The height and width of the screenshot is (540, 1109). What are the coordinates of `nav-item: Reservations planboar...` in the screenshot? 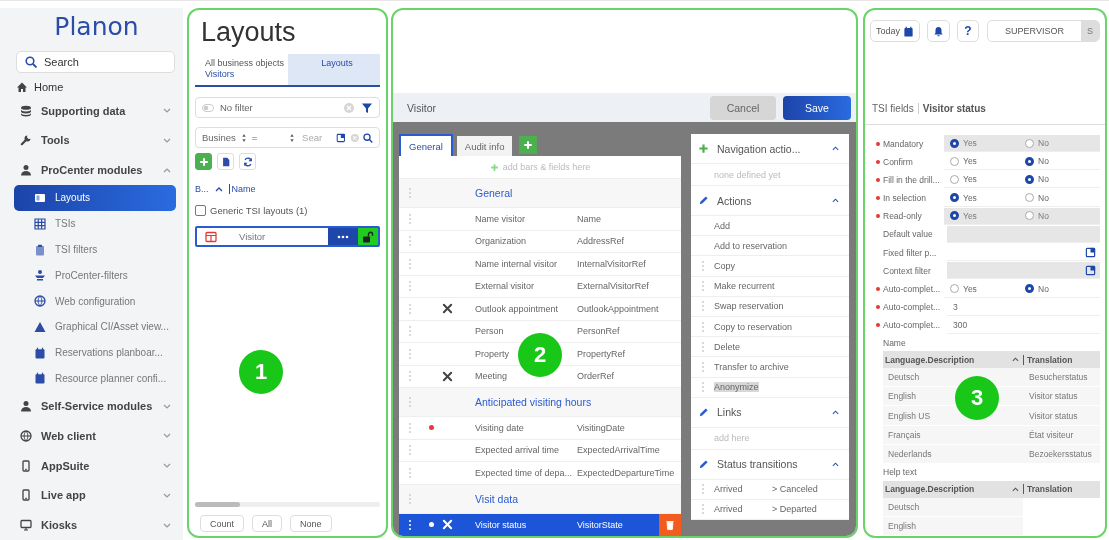 It's located at (95, 352).